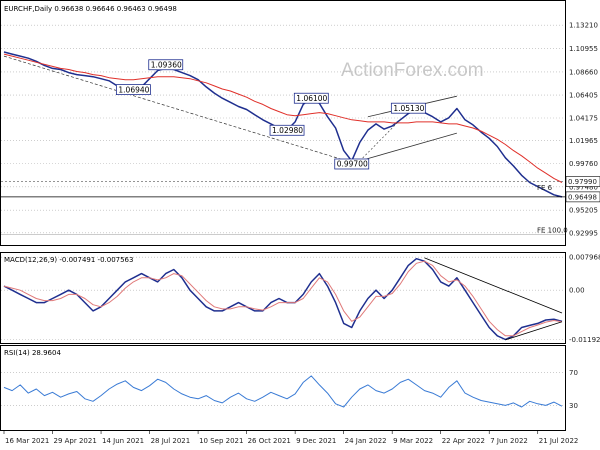 This screenshot has height=450, width=600. What do you see at coordinates (584, 340) in the screenshot?
I see `y-tick-label: -0.011928` at bounding box center [584, 340].